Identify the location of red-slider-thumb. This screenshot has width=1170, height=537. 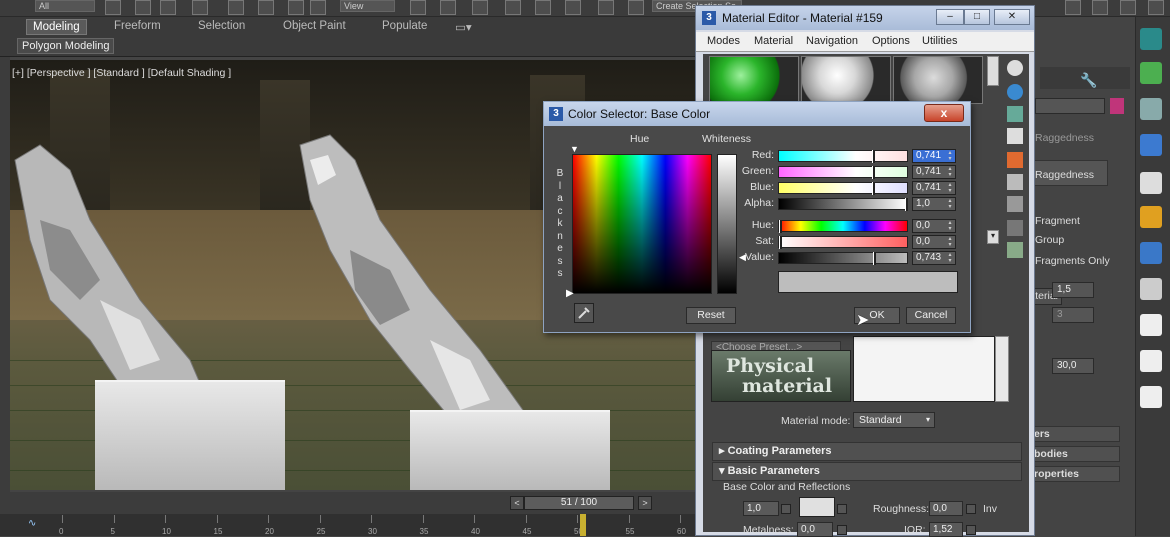
(873, 156).